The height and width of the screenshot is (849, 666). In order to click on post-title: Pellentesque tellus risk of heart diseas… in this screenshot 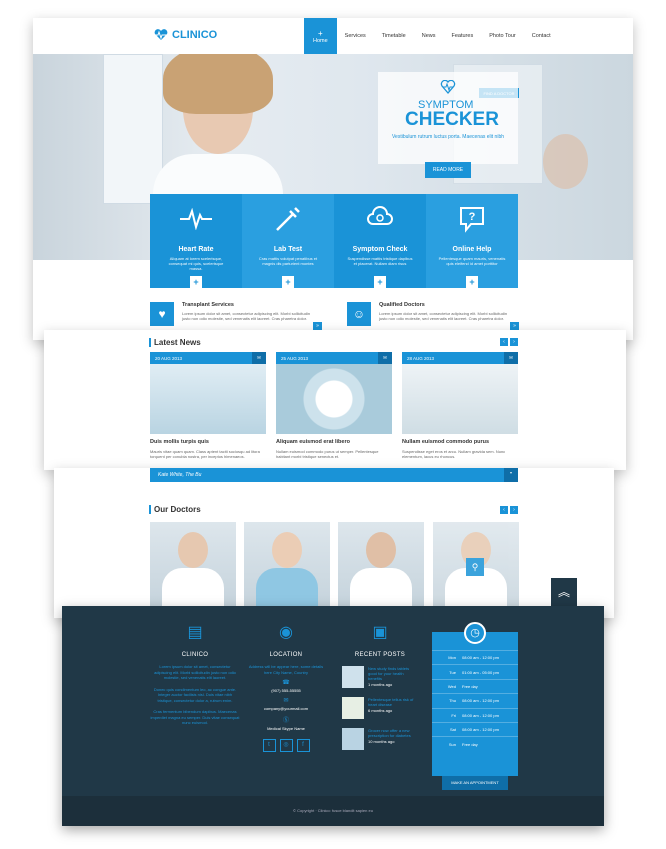, I will do `click(393, 702)`.